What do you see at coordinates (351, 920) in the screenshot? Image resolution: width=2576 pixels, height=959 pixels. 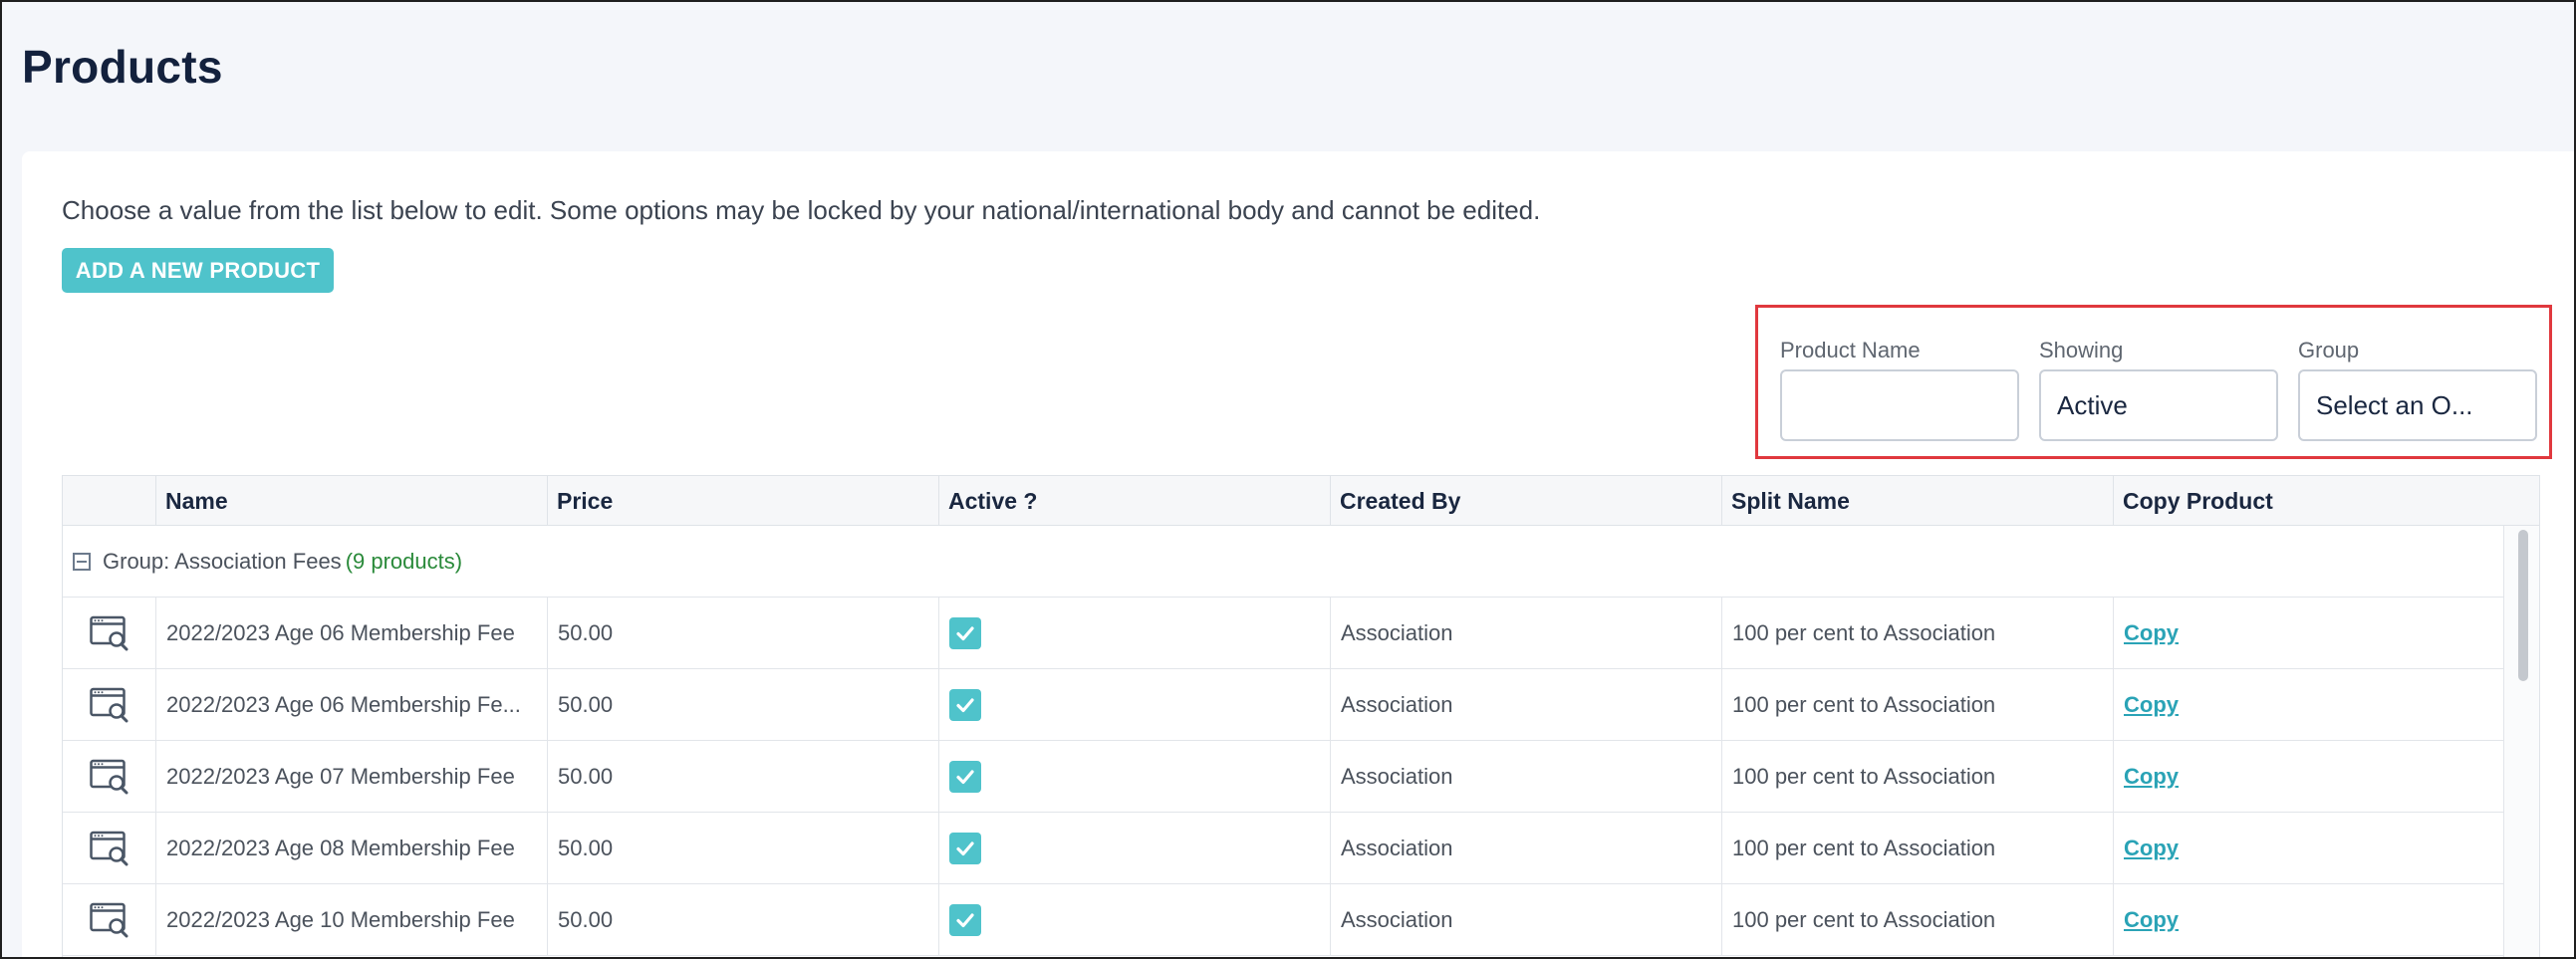 I see `row-name: 2022/2023 Age 10 Membership Fee` at bounding box center [351, 920].